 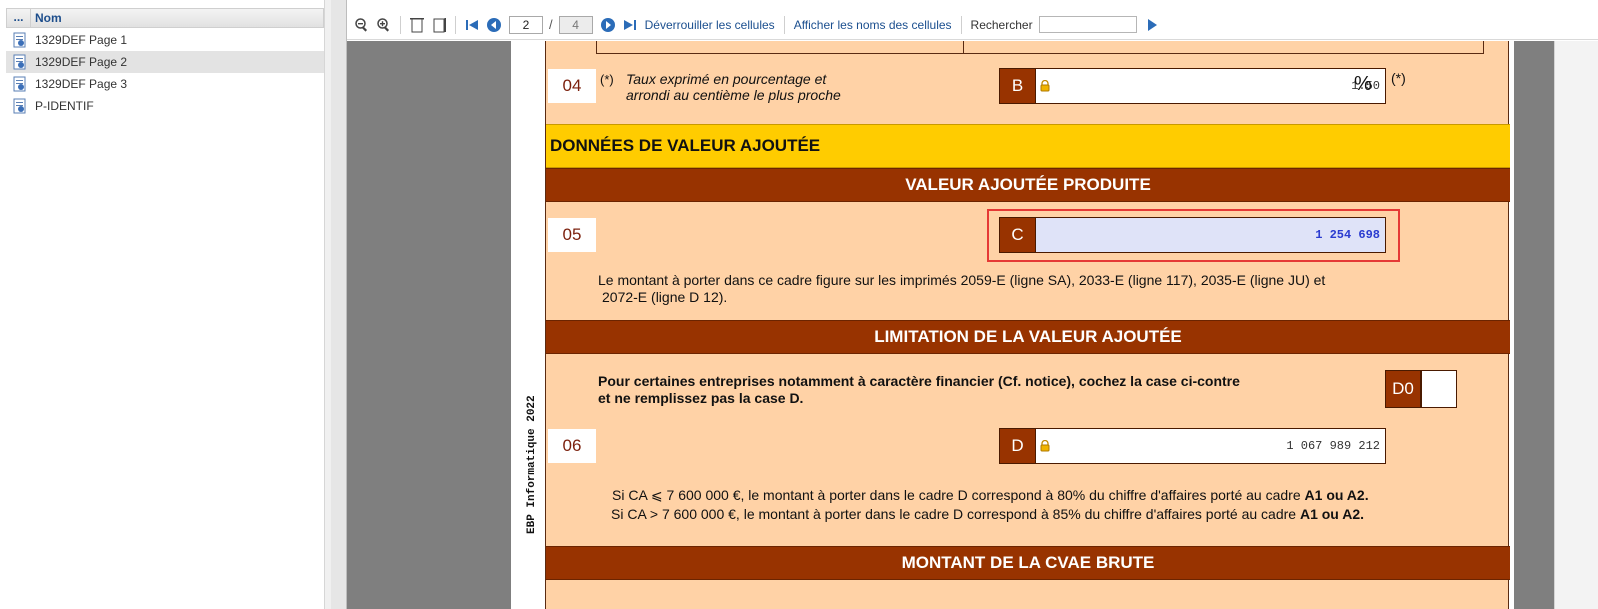 I want to click on next-page-button, so click(x=608, y=25).